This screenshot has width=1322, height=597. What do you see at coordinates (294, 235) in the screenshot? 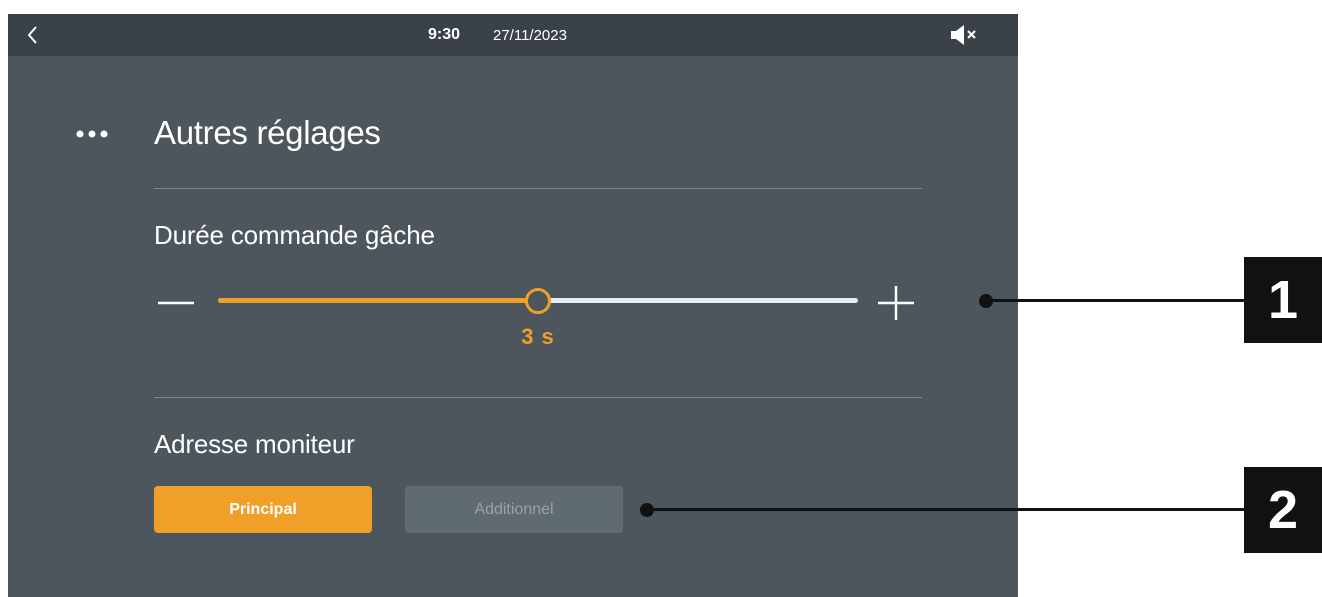
I see `strike-duration-label: Durée commande gâche` at bounding box center [294, 235].